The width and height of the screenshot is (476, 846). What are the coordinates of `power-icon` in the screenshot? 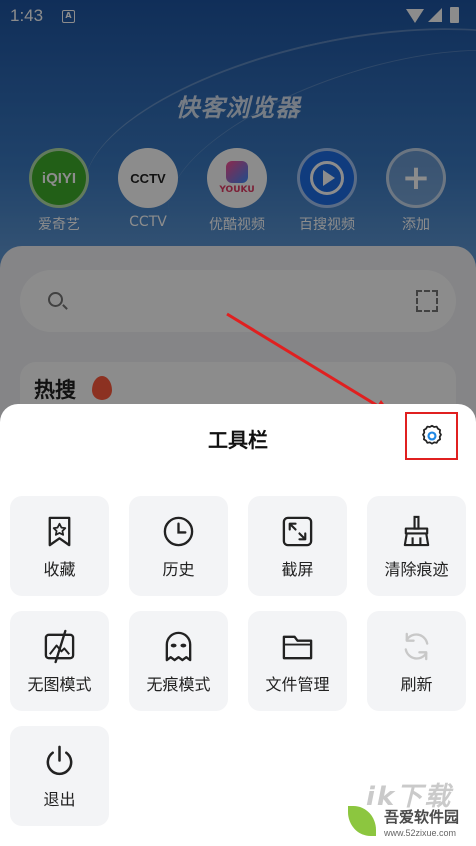 It's located at (59, 761).